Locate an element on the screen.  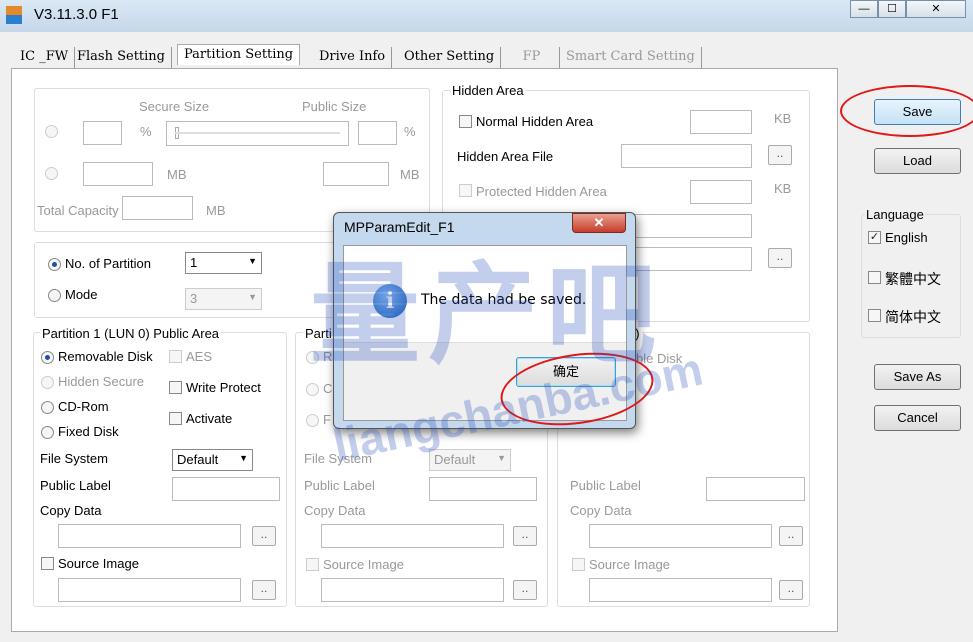
p3-public-label-input is located at coordinates (755, 489).